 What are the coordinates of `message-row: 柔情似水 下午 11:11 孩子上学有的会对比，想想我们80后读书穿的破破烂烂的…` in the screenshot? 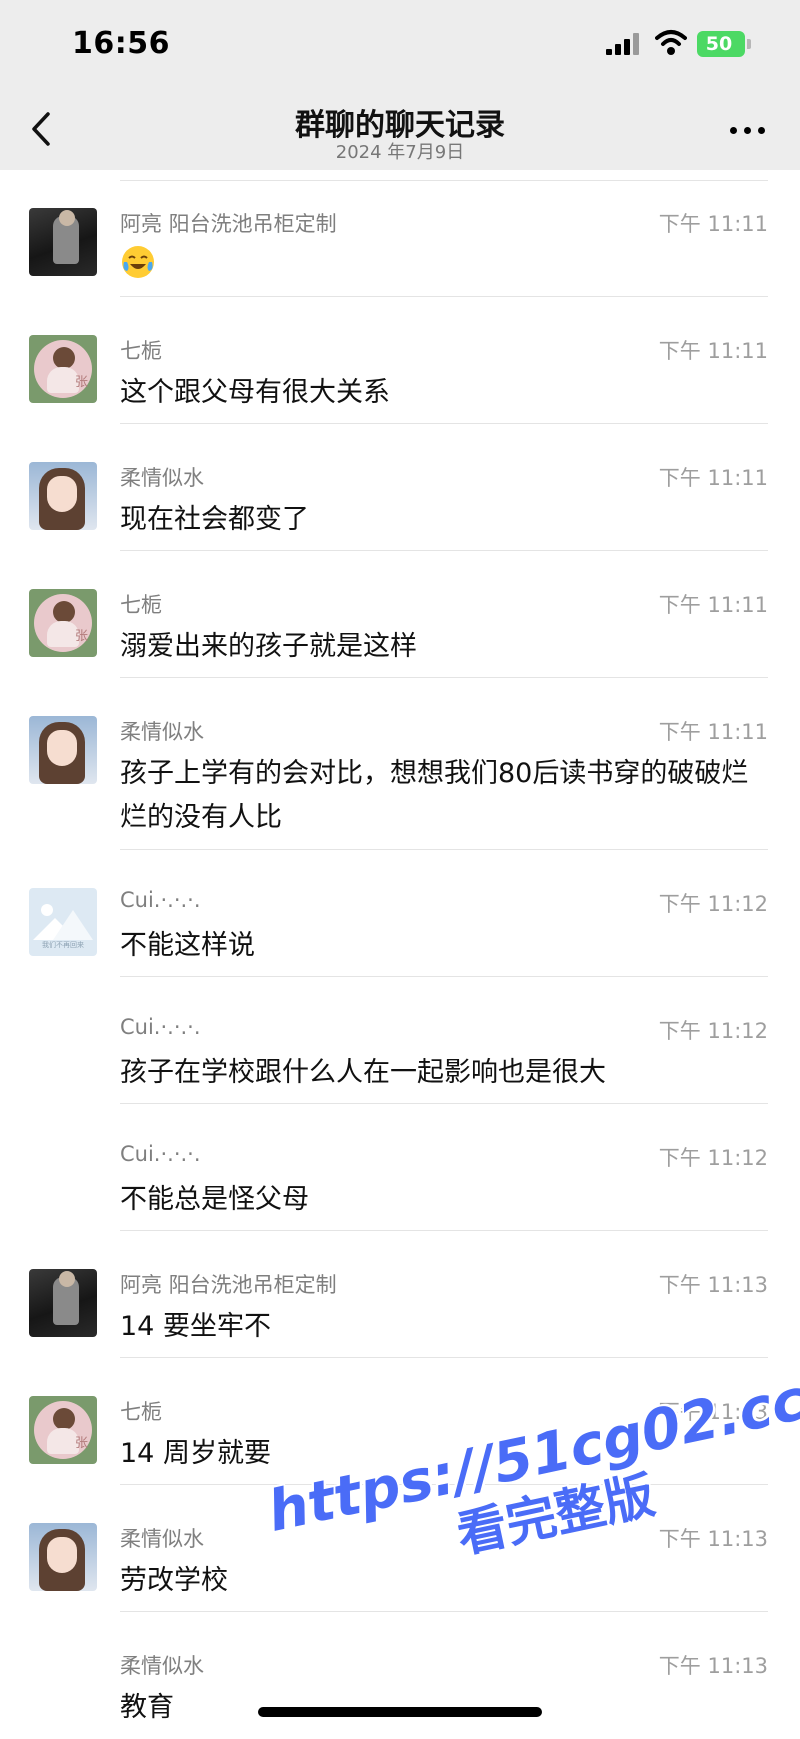 It's located at (400, 764).